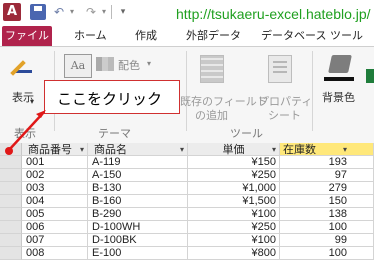 The width and height of the screenshot is (374, 266). I want to click on save-icon, so click(38, 12).